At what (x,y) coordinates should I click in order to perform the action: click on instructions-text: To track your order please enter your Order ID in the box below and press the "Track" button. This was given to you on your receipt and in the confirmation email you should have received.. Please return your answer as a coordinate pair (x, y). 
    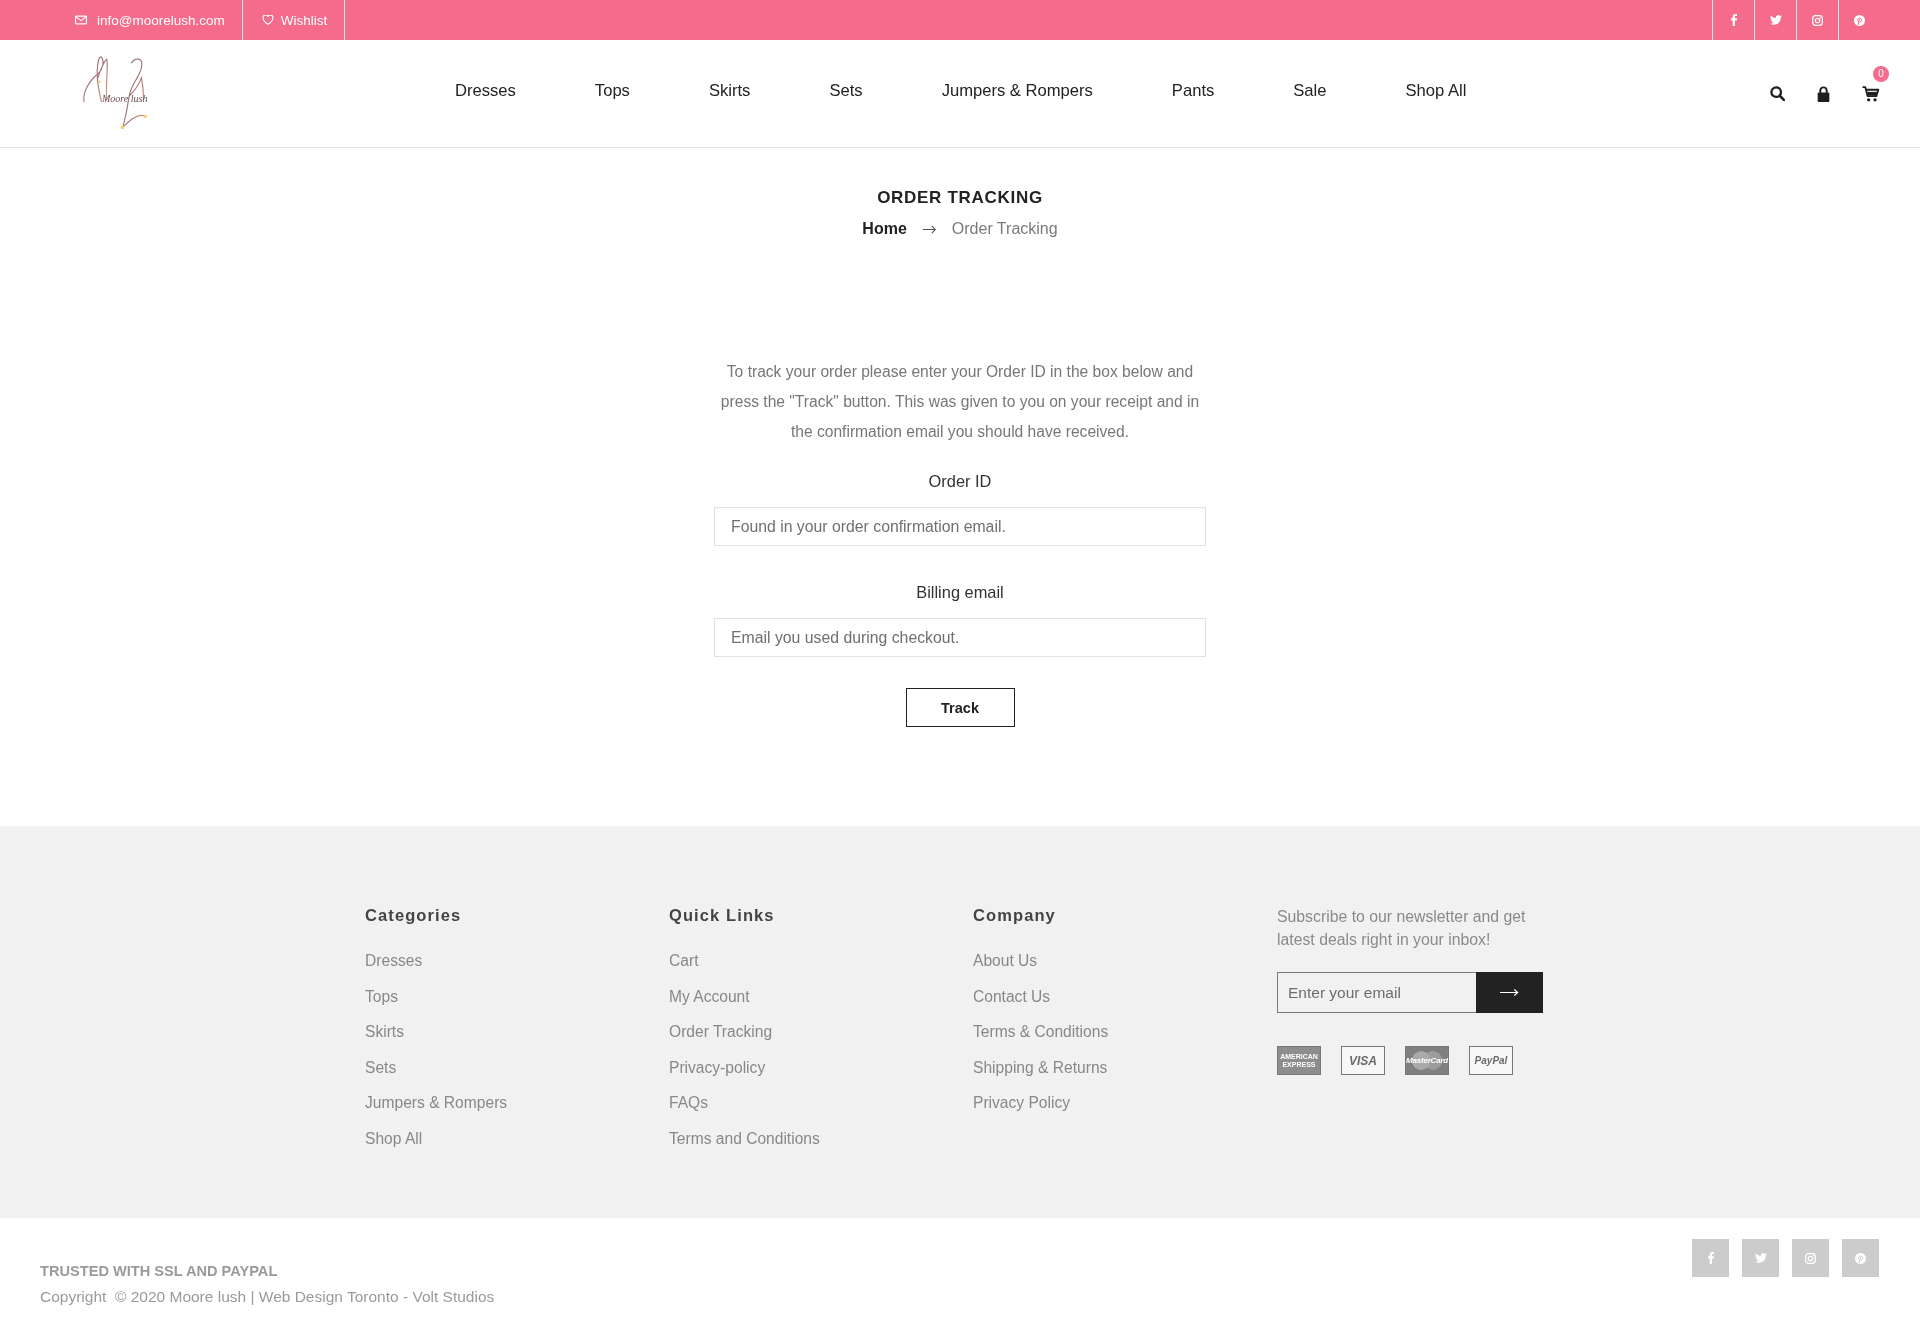
    Looking at the image, I should click on (960, 402).